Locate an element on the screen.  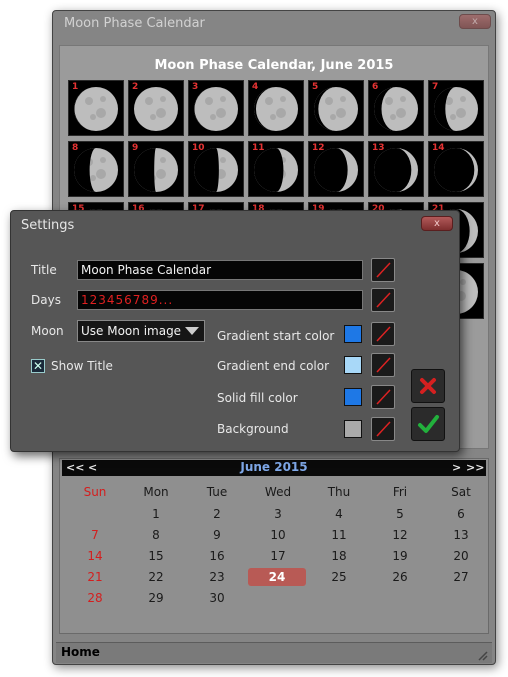
moon-day-number: 4 is located at coordinates (255, 87).